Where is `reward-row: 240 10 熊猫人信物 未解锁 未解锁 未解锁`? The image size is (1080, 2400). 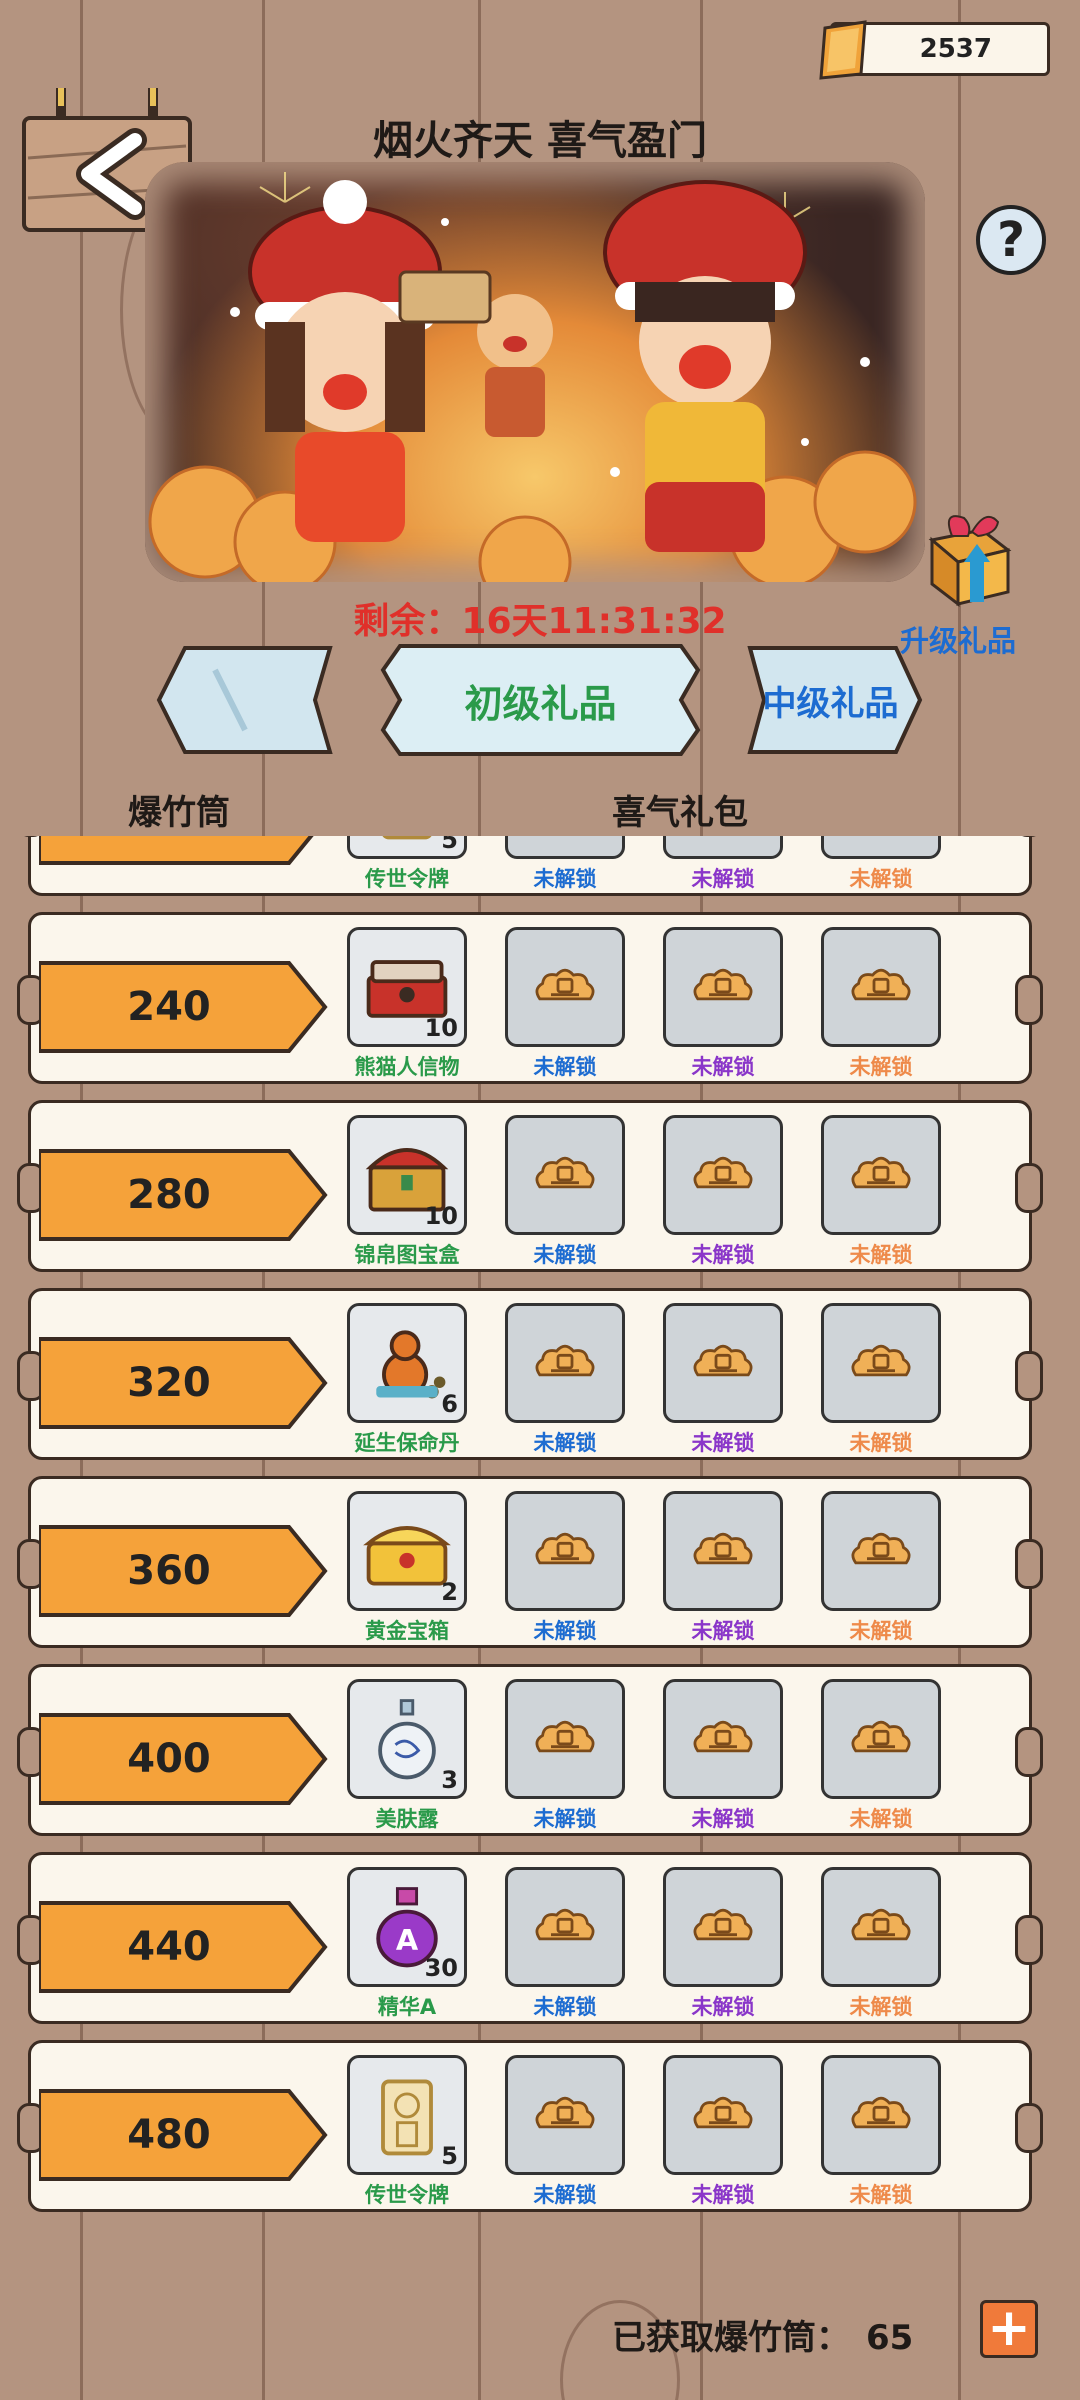 reward-row: 240 10 熊猫人信物 未解锁 未解锁 未解锁 is located at coordinates (530, 998).